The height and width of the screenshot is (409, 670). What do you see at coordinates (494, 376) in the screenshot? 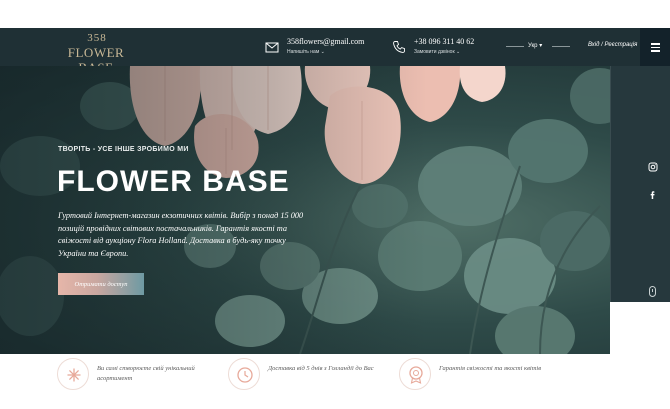
I see `feature-item: Гарантія свіжості та якості квітів` at bounding box center [494, 376].